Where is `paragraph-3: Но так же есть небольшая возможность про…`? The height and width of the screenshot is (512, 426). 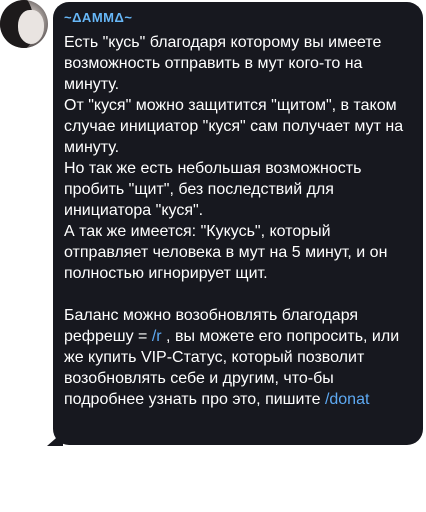
paragraph-3: Но так же есть небольшая возможность про… is located at coordinates (215, 189).